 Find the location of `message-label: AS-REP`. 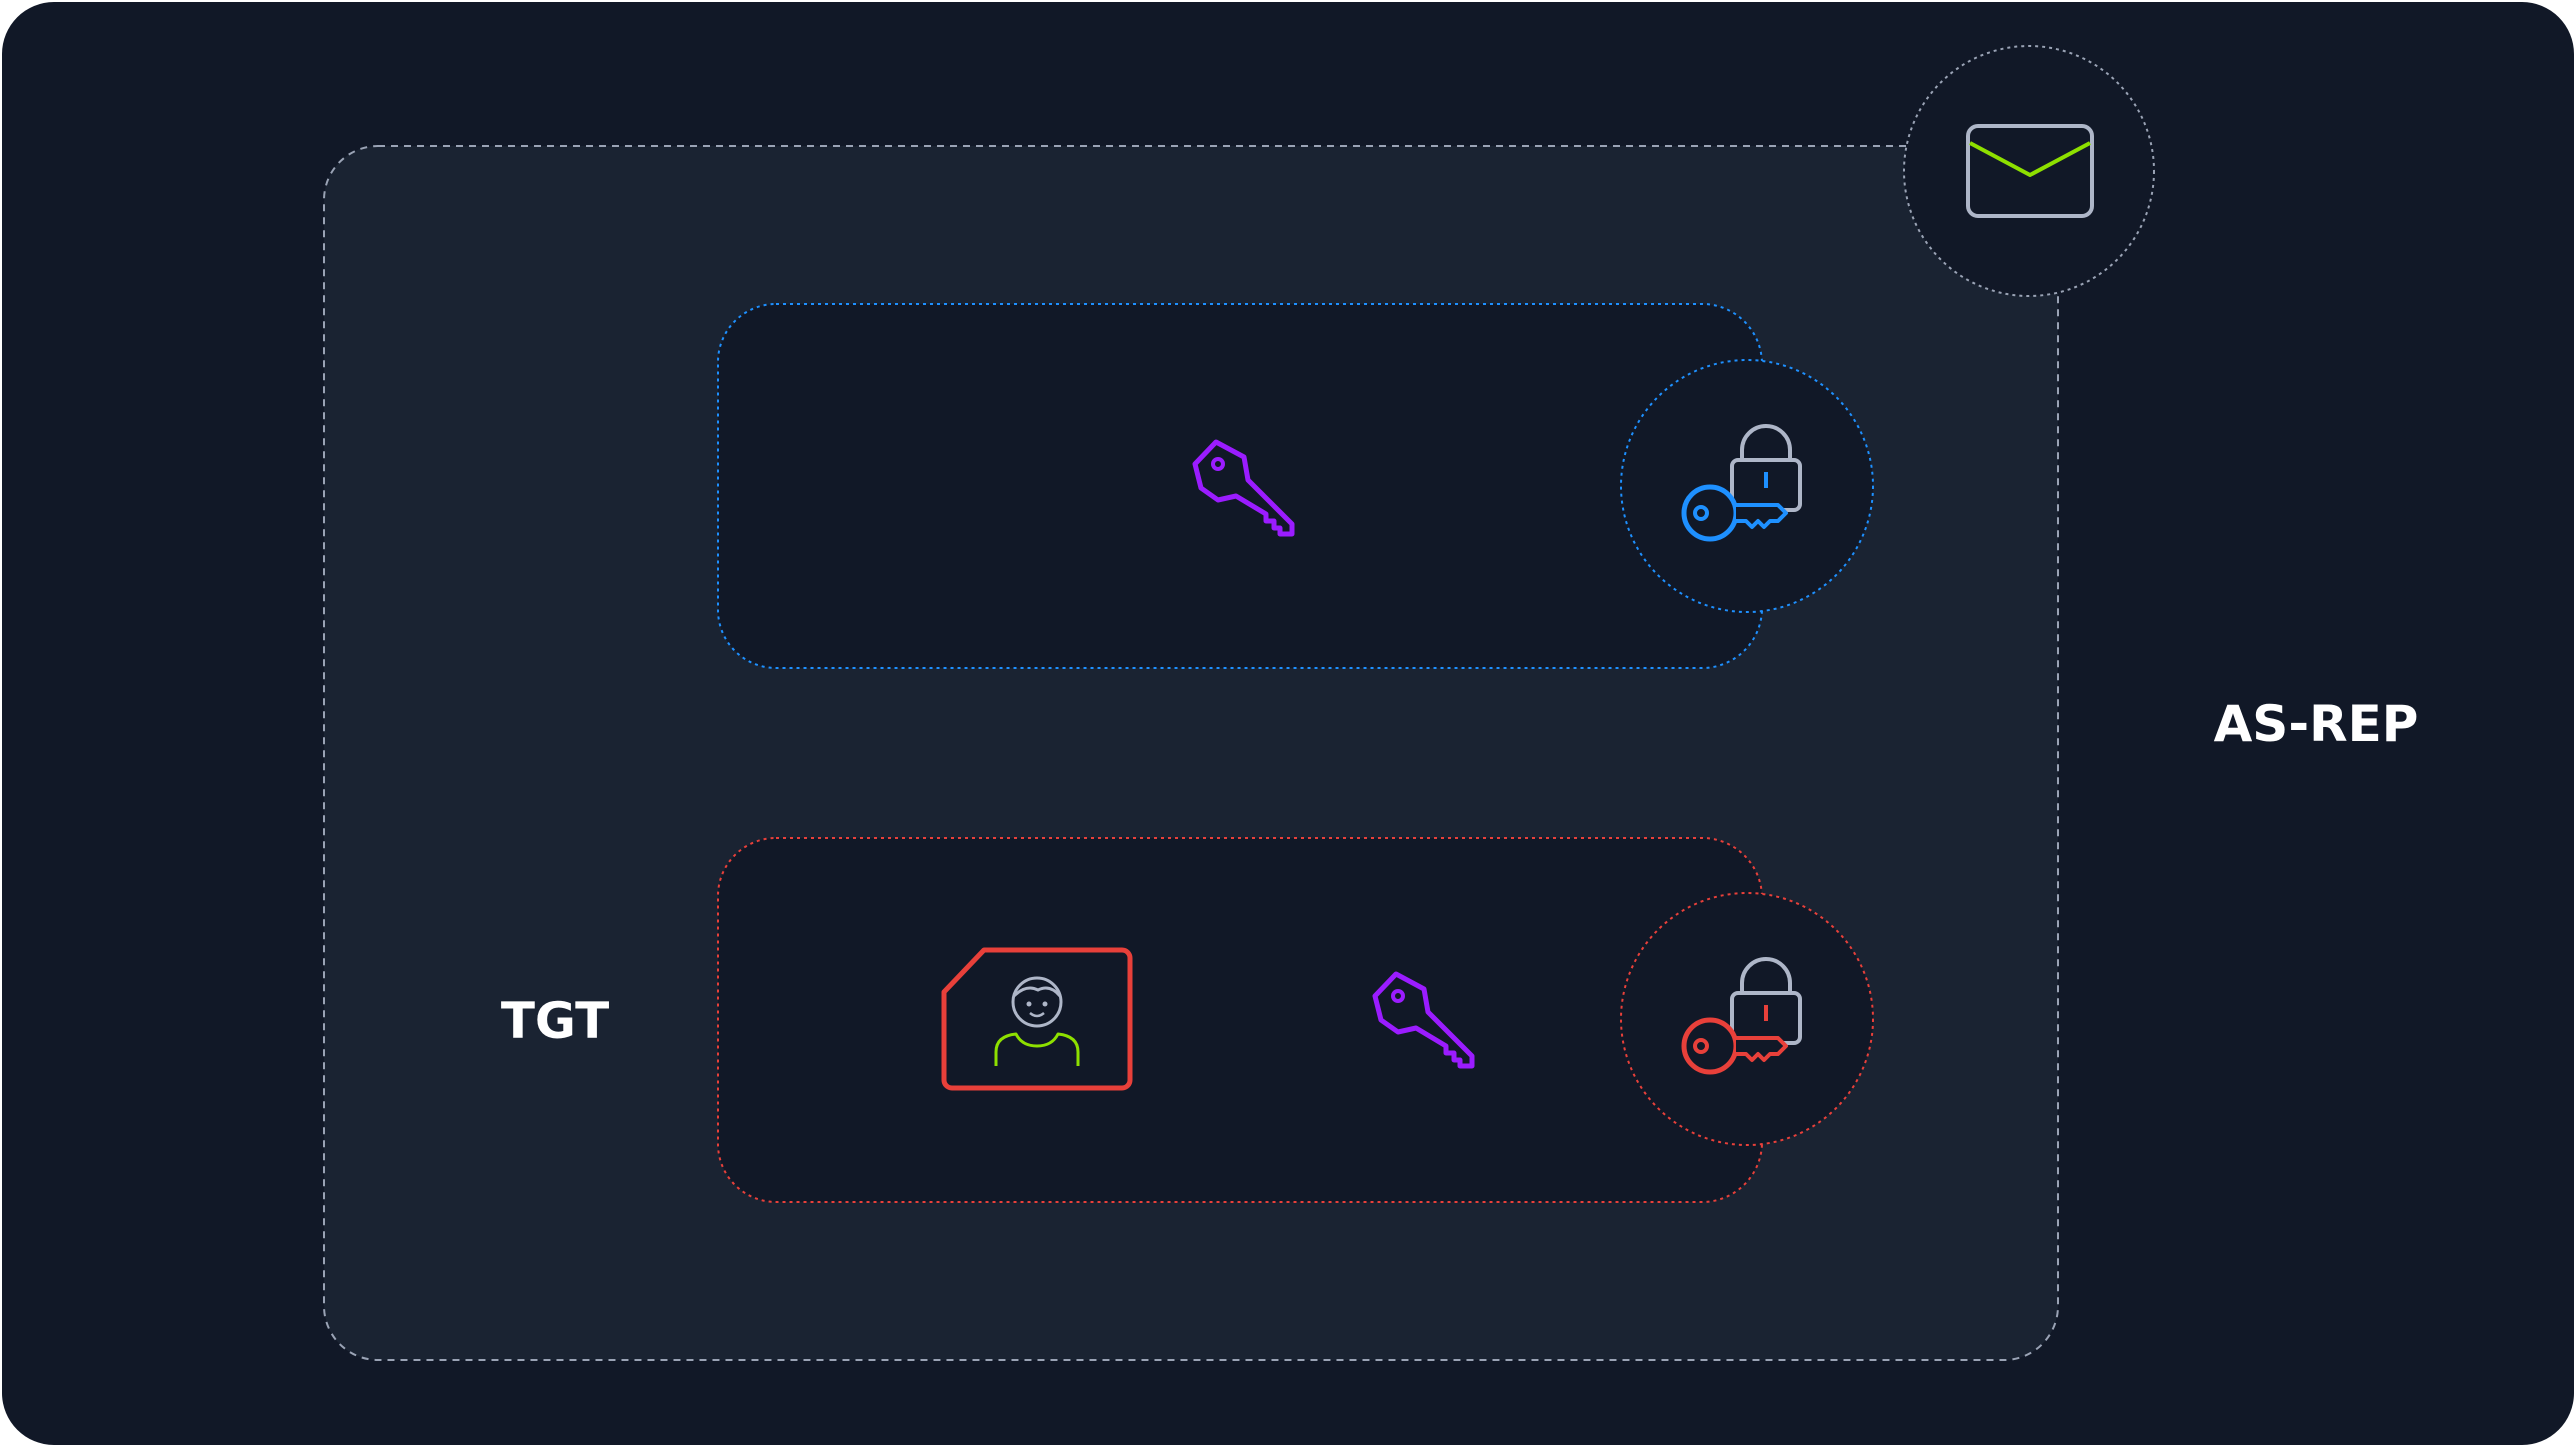

message-label: AS-REP is located at coordinates (2316, 724).